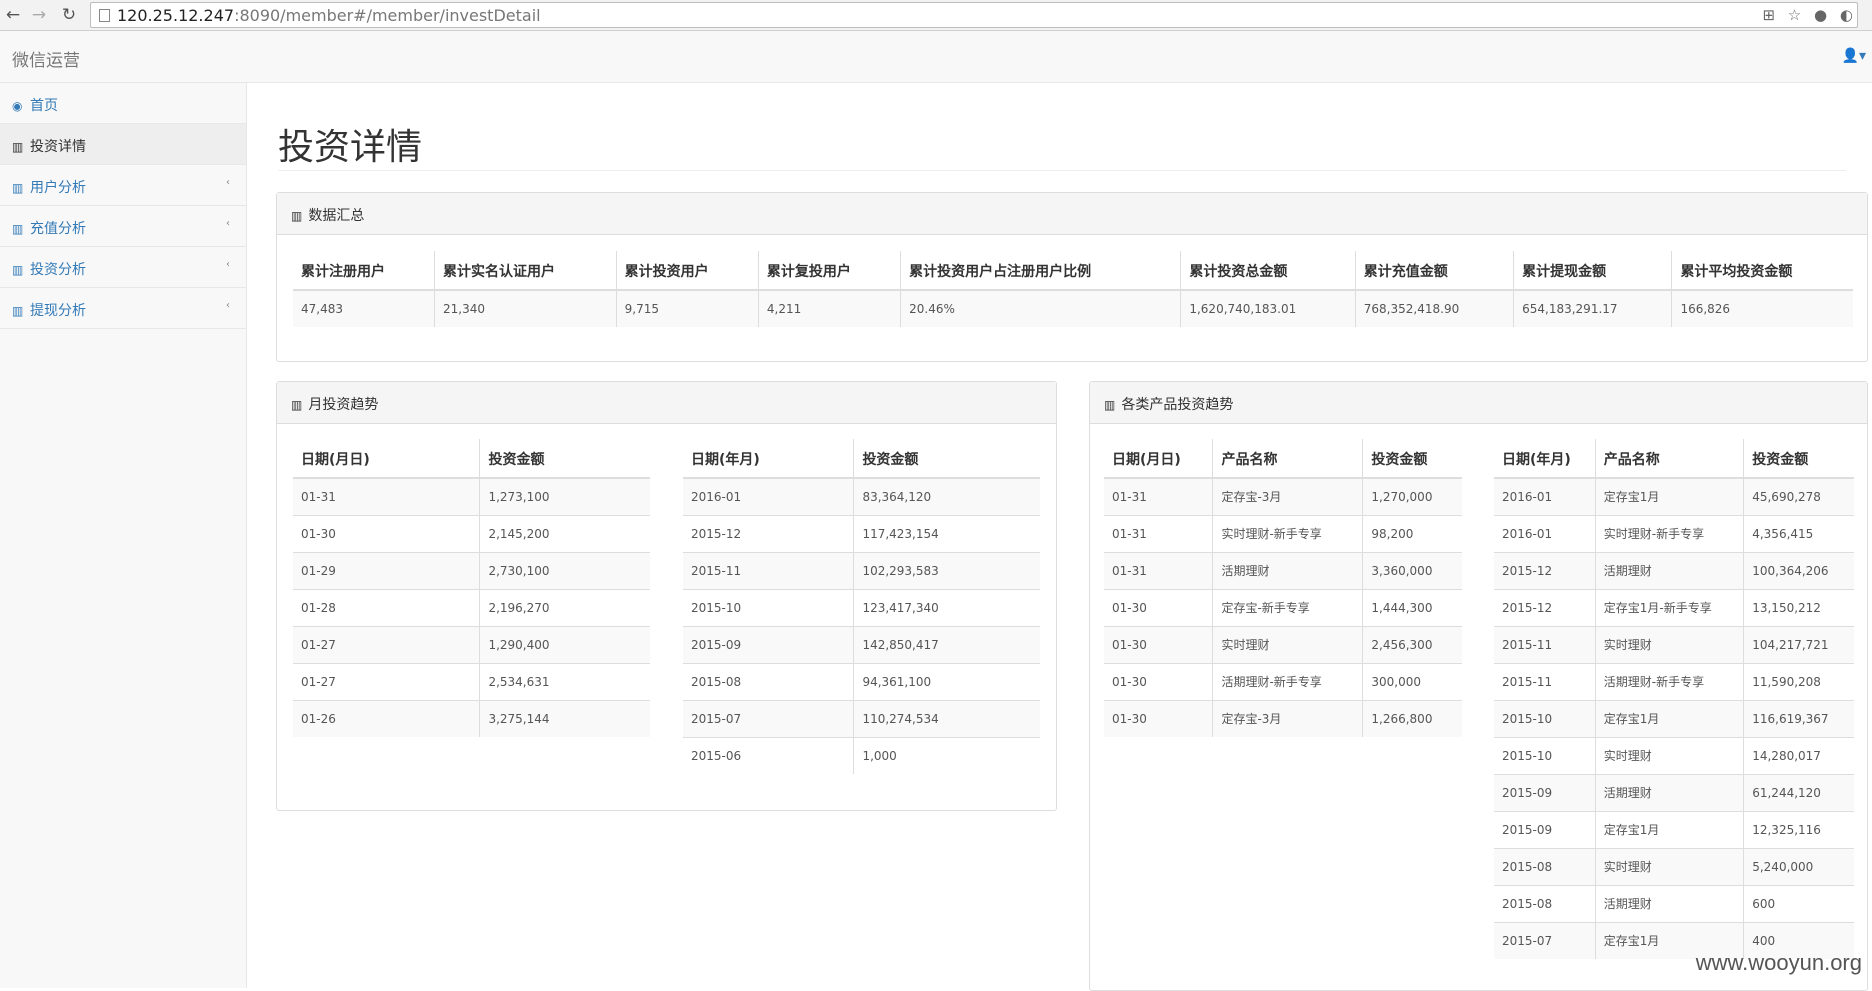  I want to click on sidebar-item-label: 充值分析, so click(58, 229).